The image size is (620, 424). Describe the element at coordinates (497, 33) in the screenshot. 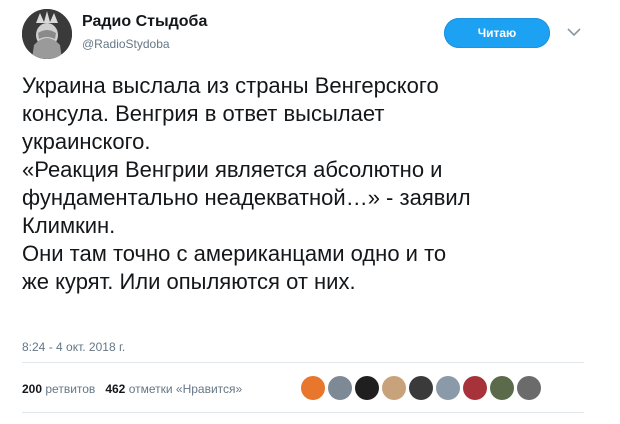

I see `follow-button: Читаю` at that location.